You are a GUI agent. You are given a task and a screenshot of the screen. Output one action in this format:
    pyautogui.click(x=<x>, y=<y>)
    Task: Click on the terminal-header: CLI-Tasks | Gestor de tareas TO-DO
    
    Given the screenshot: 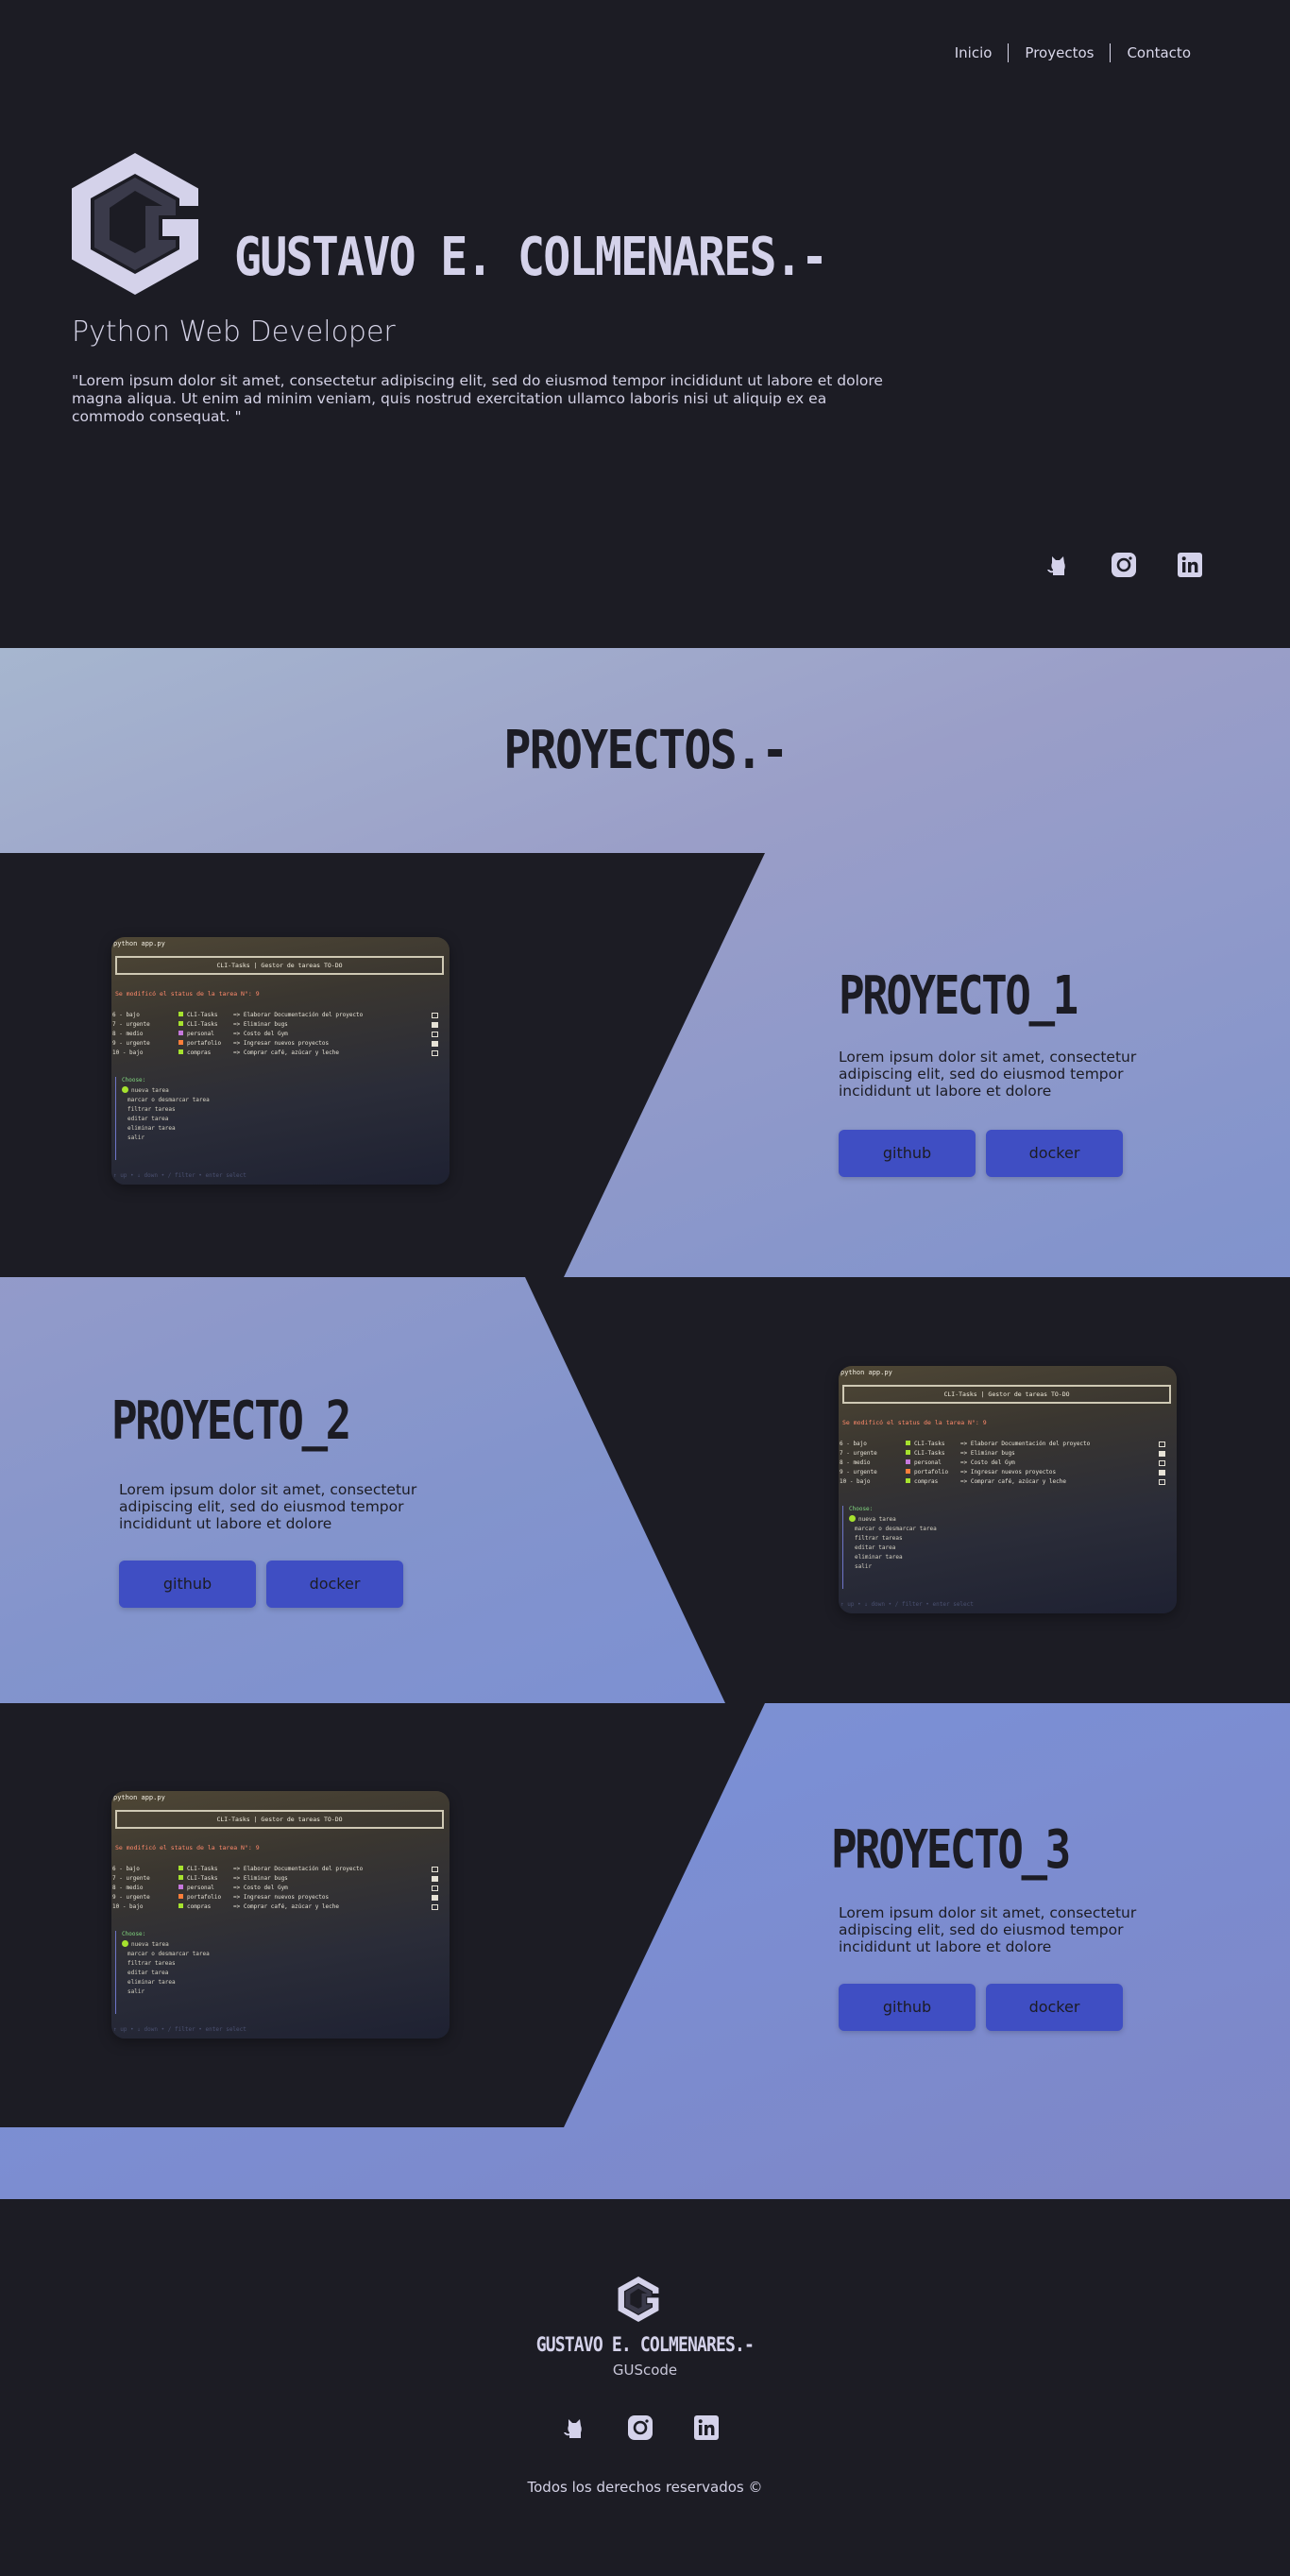 What is the action you would take?
    pyautogui.click(x=279, y=1820)
    